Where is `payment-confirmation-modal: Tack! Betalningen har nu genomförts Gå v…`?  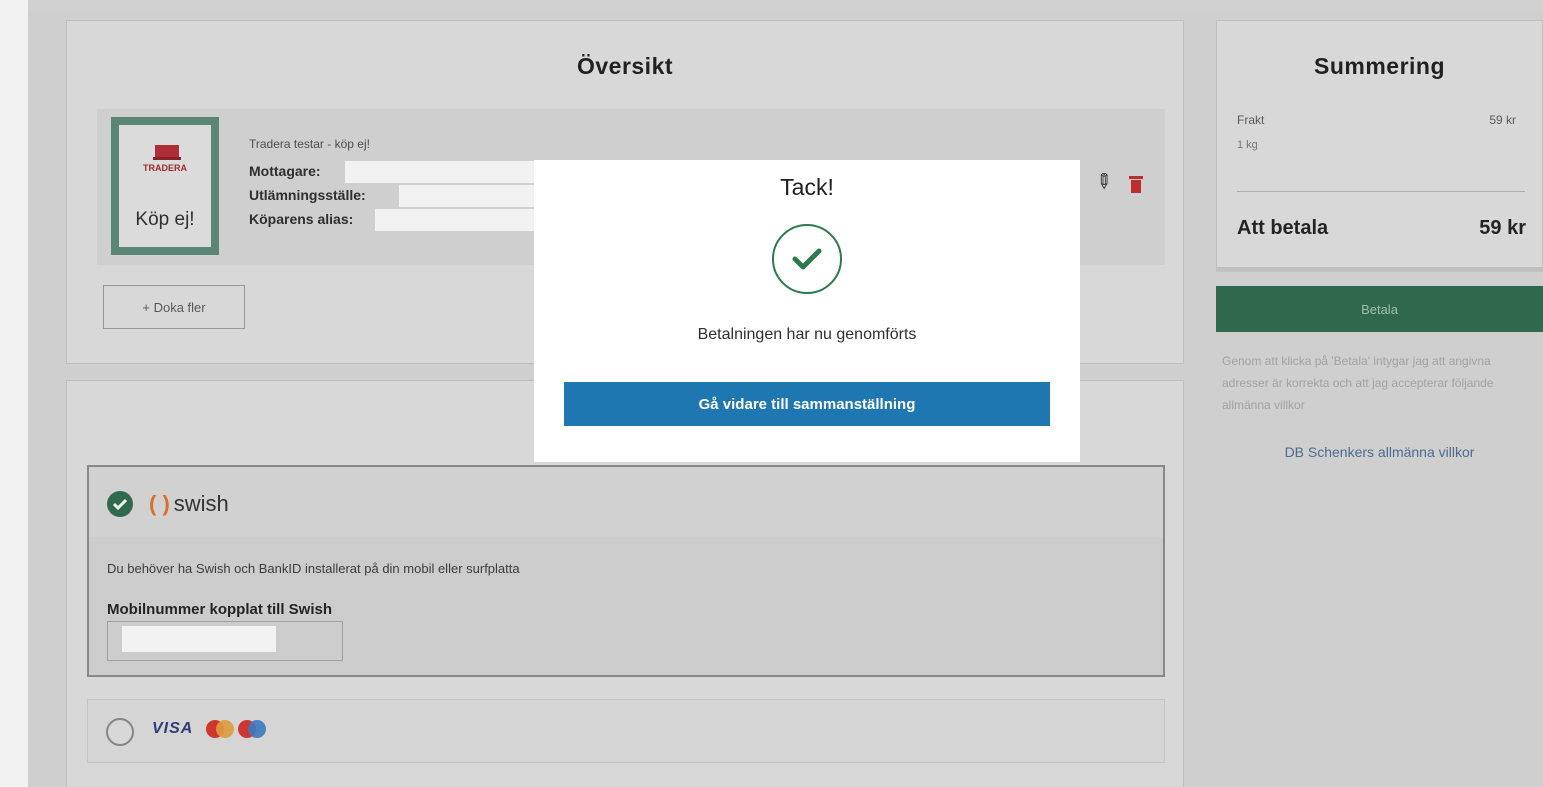
payment-confirmation-modal: Tack! Betalningen har nu genomförts Gå v… is located at coordinates (807, 311).